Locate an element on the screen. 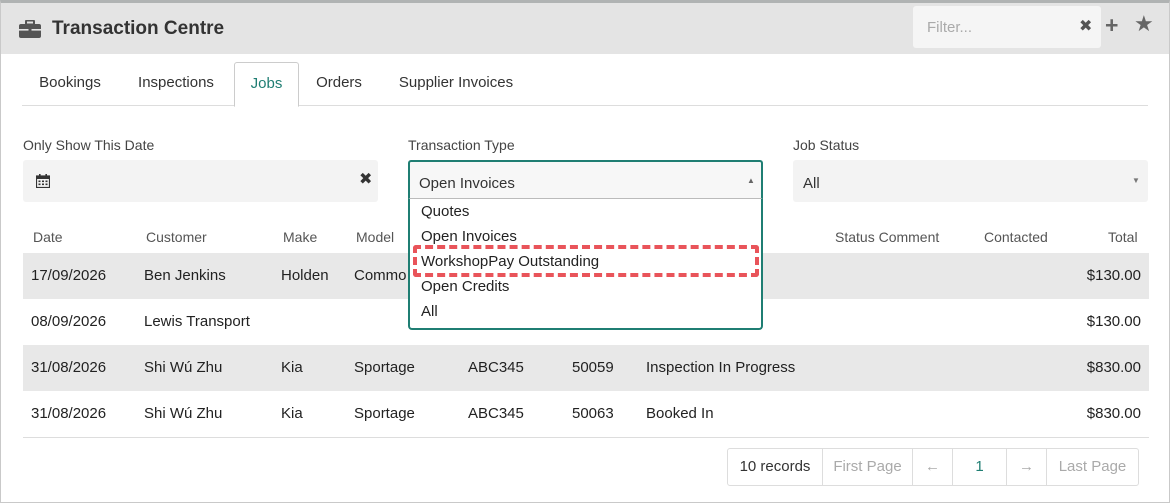 Image resolution: width=1170 pixels, height=503 pixels. column-header-contacted: Contacted is located at coordinates (1016, 237).